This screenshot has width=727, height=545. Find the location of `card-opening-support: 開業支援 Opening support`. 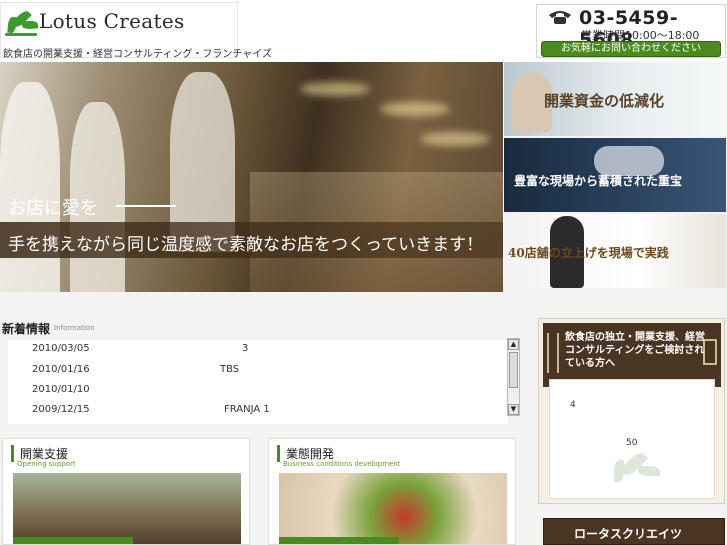

card-opening-support: 開業支援 Opening support is located at coordinates (126, 491).